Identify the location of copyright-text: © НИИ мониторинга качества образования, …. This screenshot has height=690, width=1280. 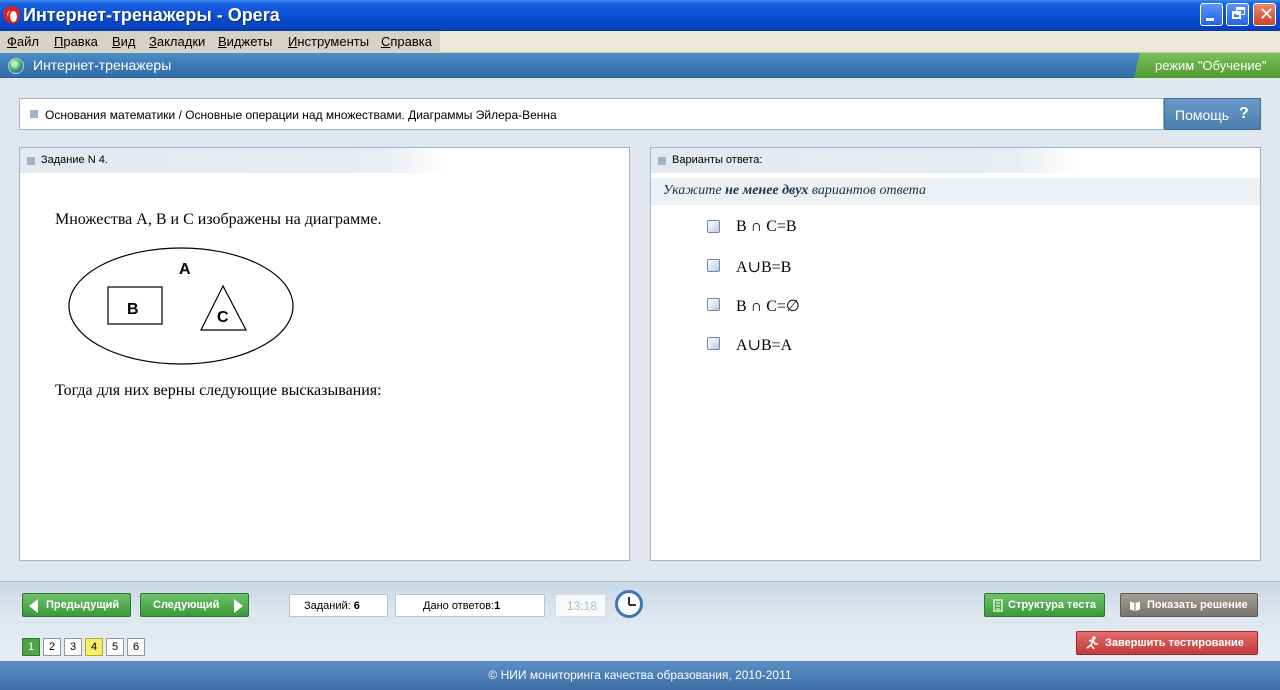
(640, 675).